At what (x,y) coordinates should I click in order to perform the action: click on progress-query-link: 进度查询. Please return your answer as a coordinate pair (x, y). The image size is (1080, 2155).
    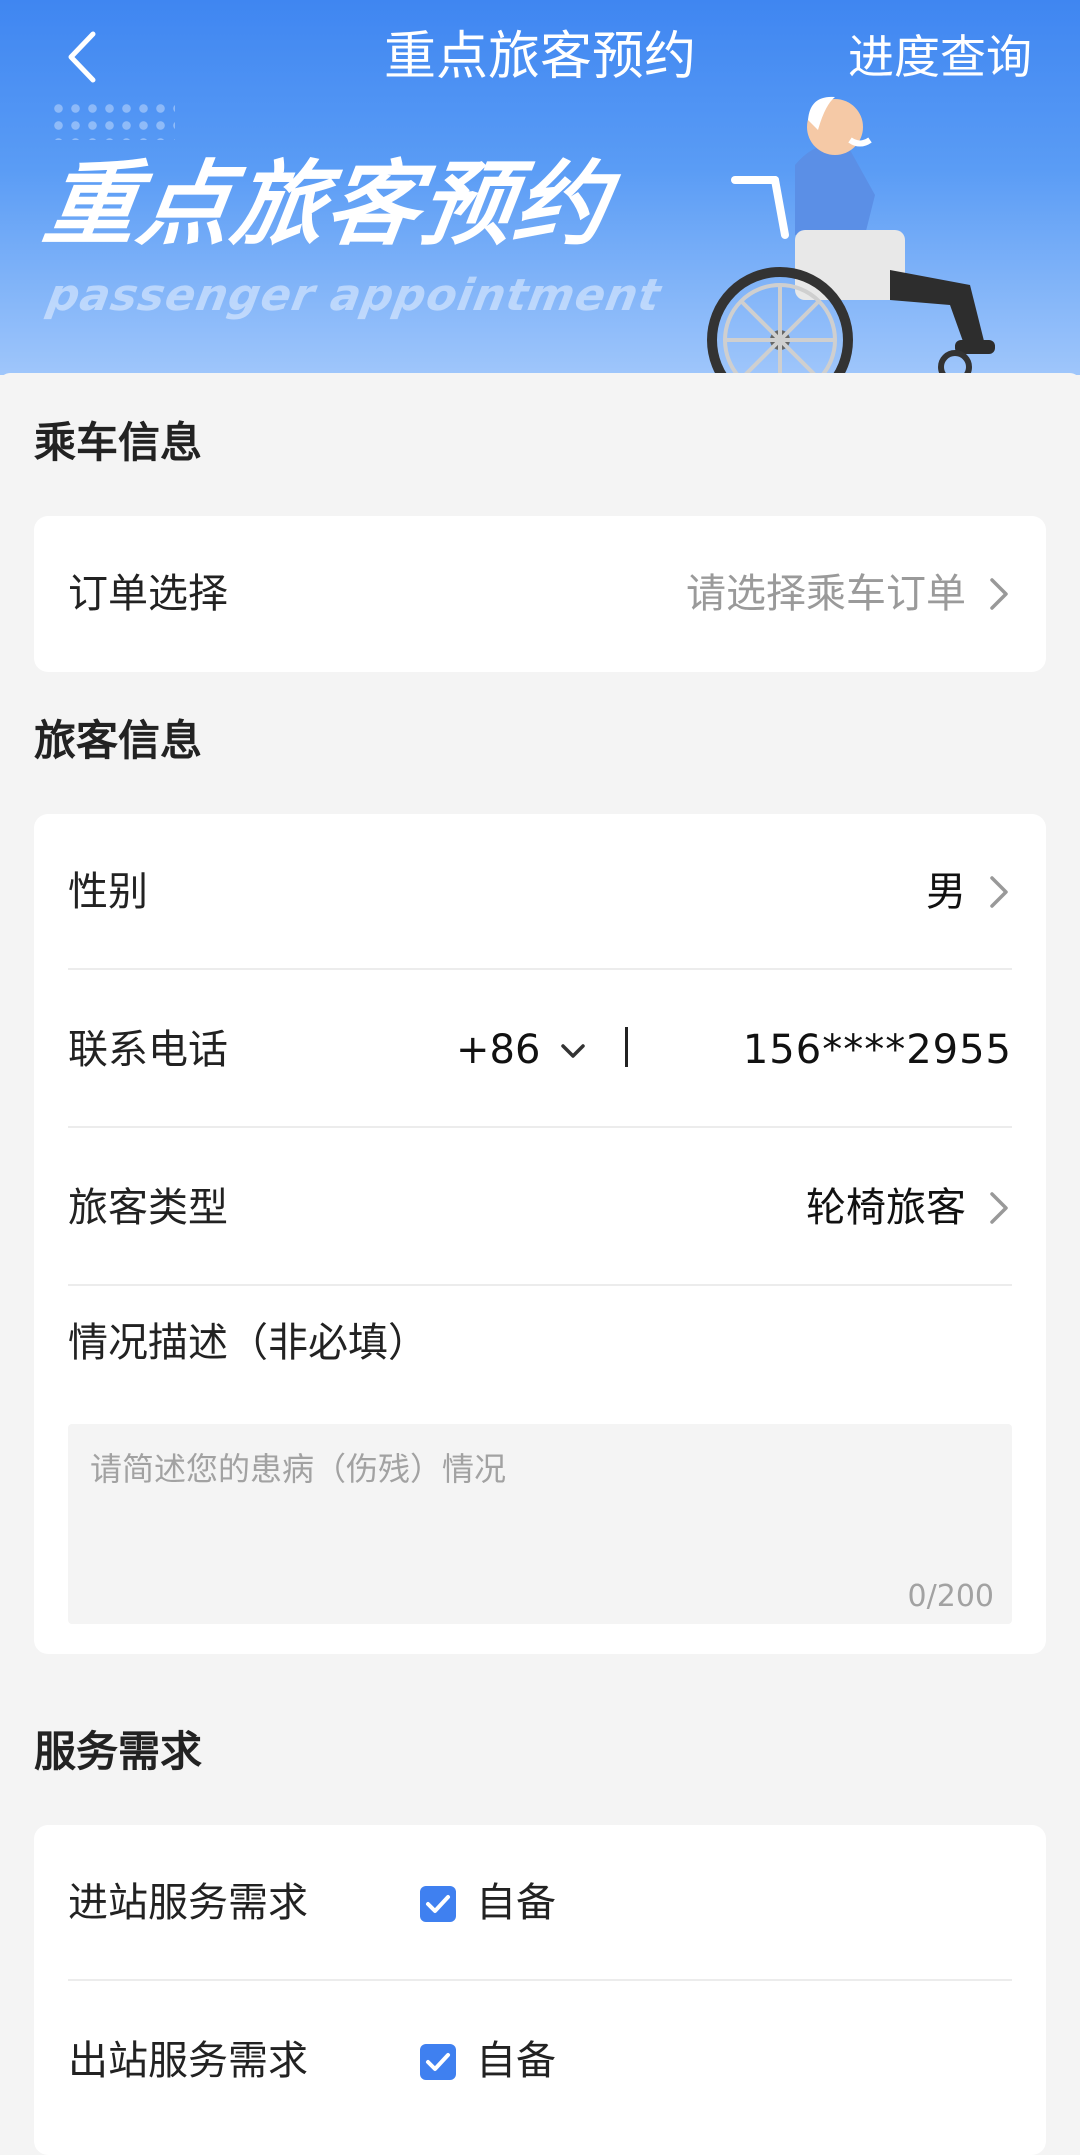
    Looking at the image, I should click on (940, 57).